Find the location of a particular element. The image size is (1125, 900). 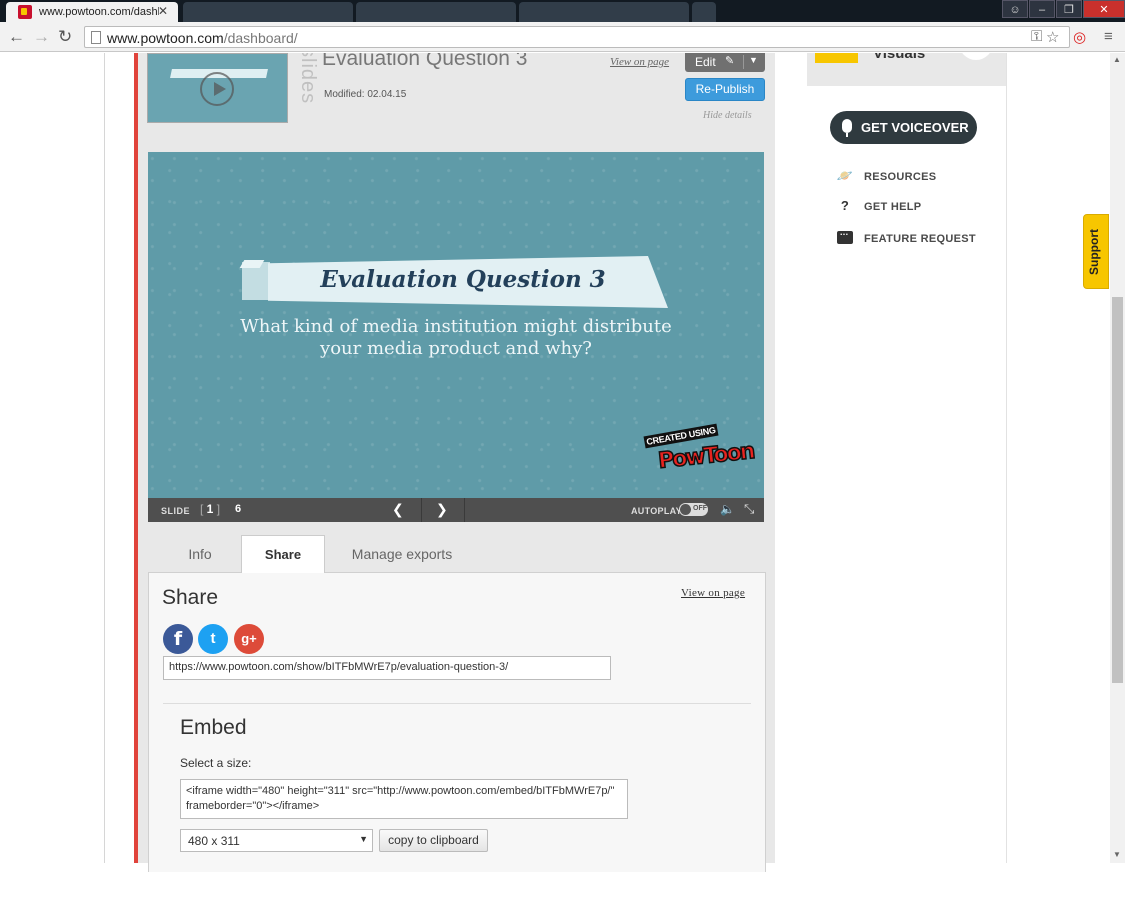

autoplay-state: OFF is located at coordinates (700, 508).